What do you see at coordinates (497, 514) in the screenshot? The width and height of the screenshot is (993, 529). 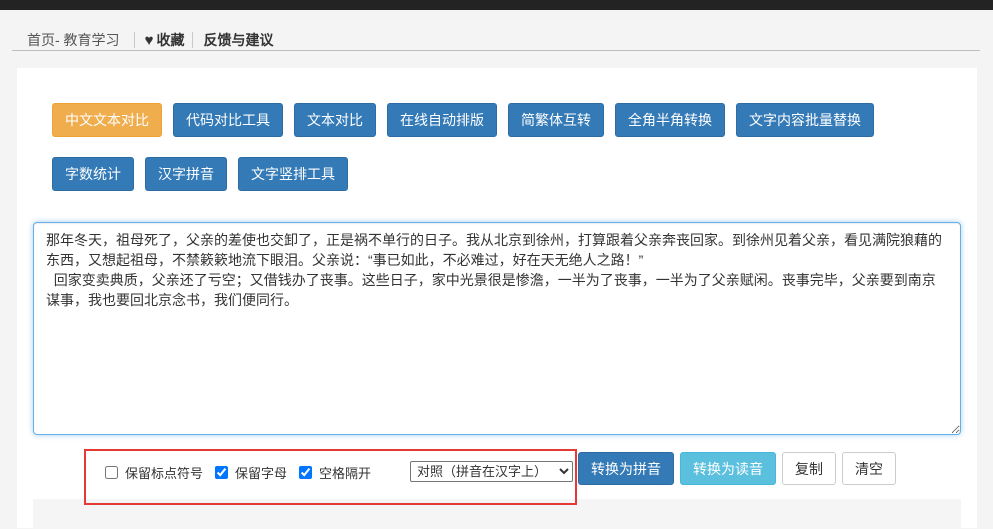 I see `result-area` at bounding box center [497, 514].